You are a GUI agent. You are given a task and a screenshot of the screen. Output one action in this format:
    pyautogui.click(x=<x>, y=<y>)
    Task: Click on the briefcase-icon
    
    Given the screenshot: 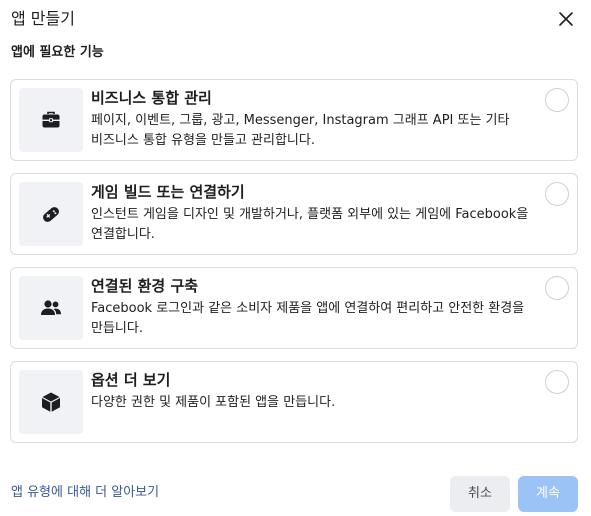 What is the action you would take?
    pyautogui.click(x=51, y=120)
    